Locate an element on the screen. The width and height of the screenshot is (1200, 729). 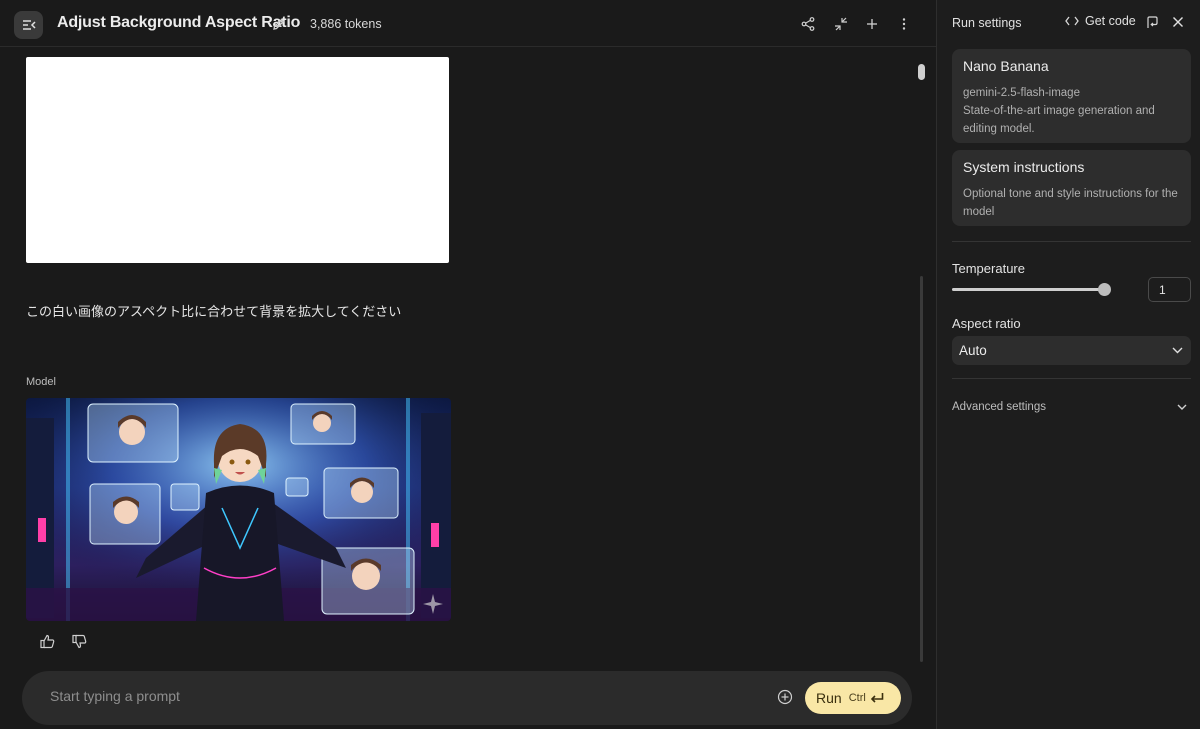
enter-key-icon is located at coordinates (877, 698).